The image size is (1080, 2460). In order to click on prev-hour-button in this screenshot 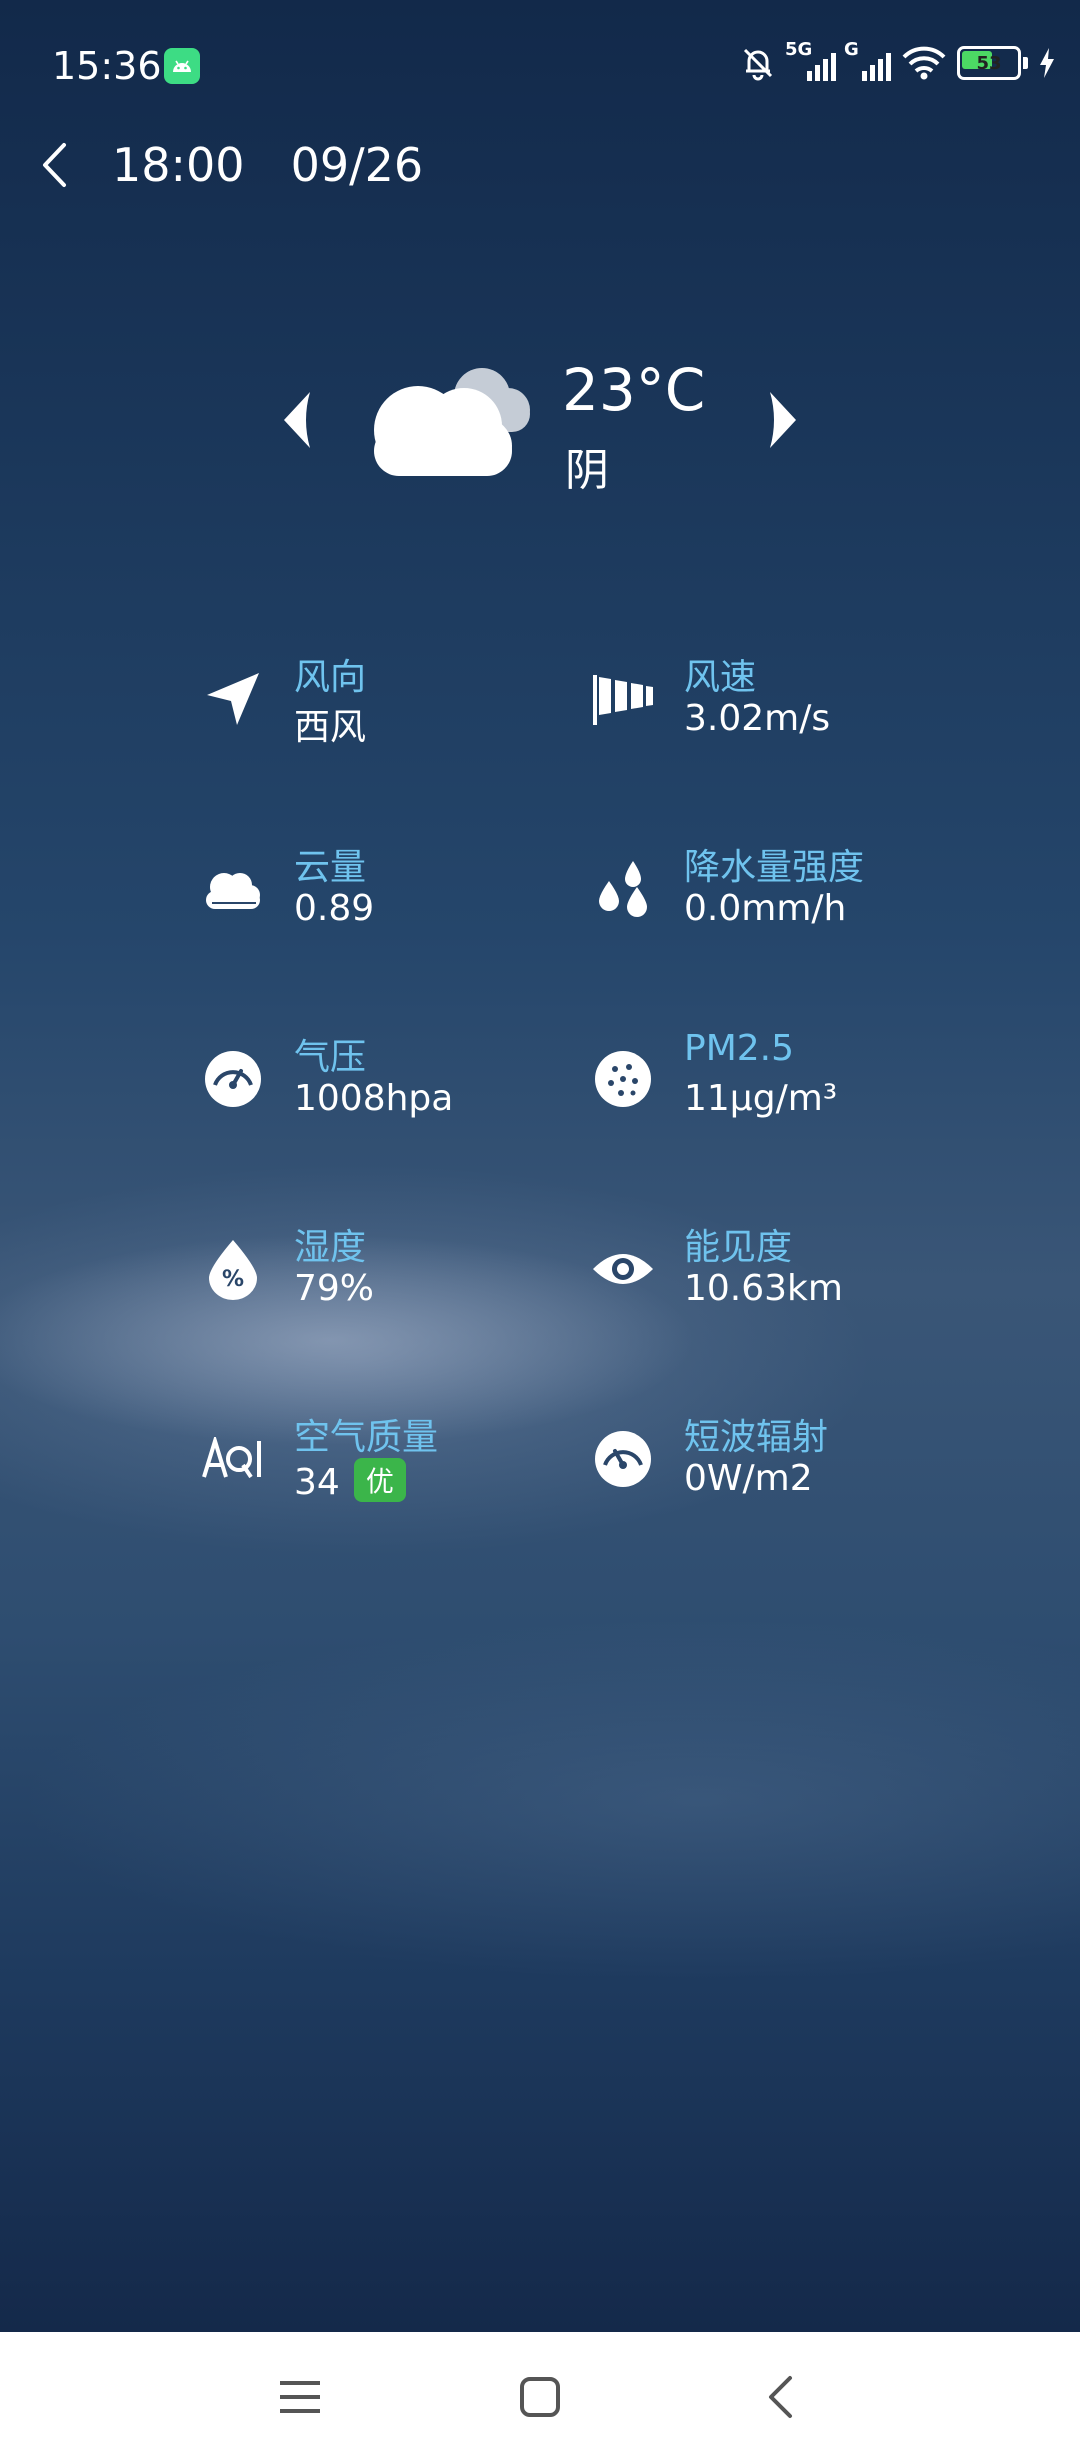, I will do `click(297, 422)`.